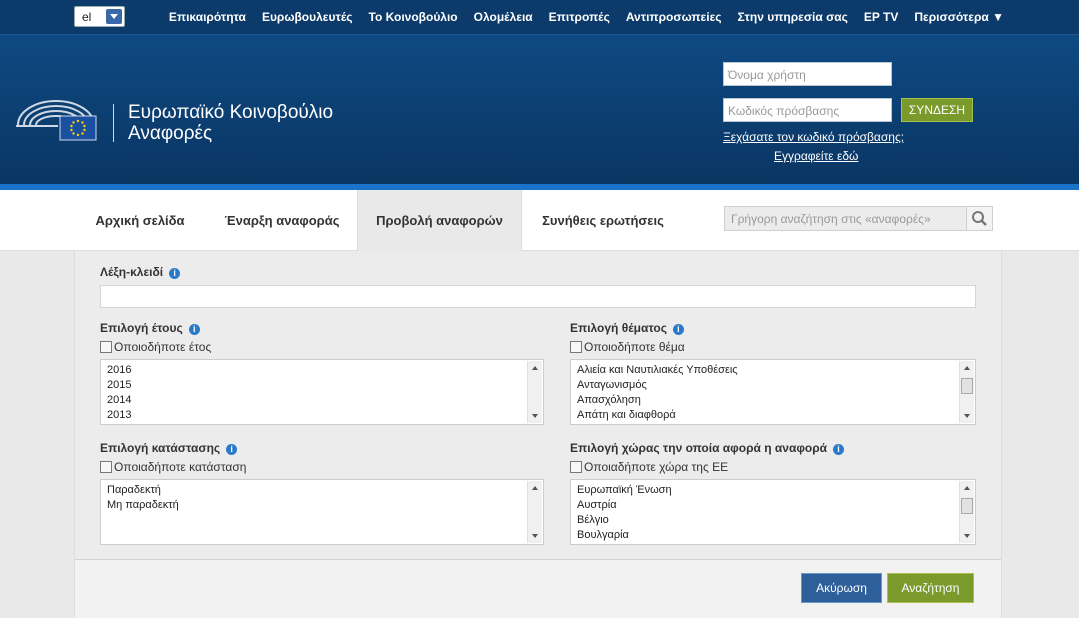 The width and height of the screenshot is (1079, 618). I want to click on nav-item-delegations: Αντιπροσωπείες, so click(674, 17).